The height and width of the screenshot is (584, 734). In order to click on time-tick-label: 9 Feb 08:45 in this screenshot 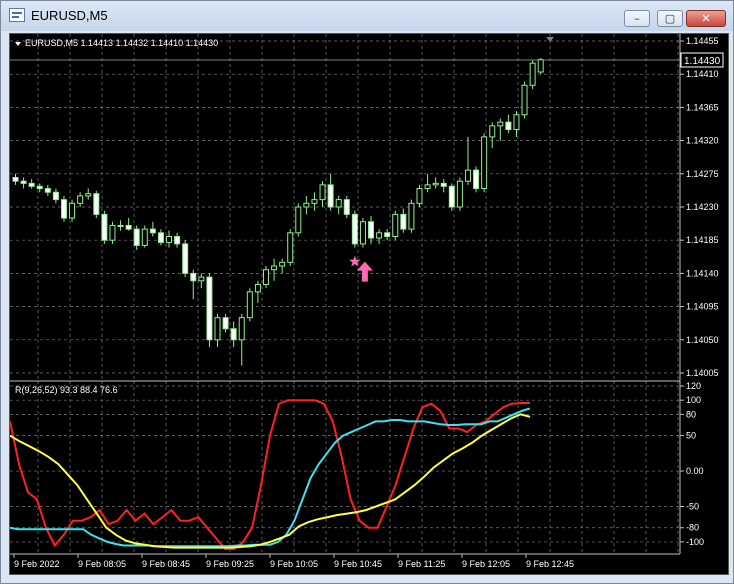, I will do `click(166, 564)`.